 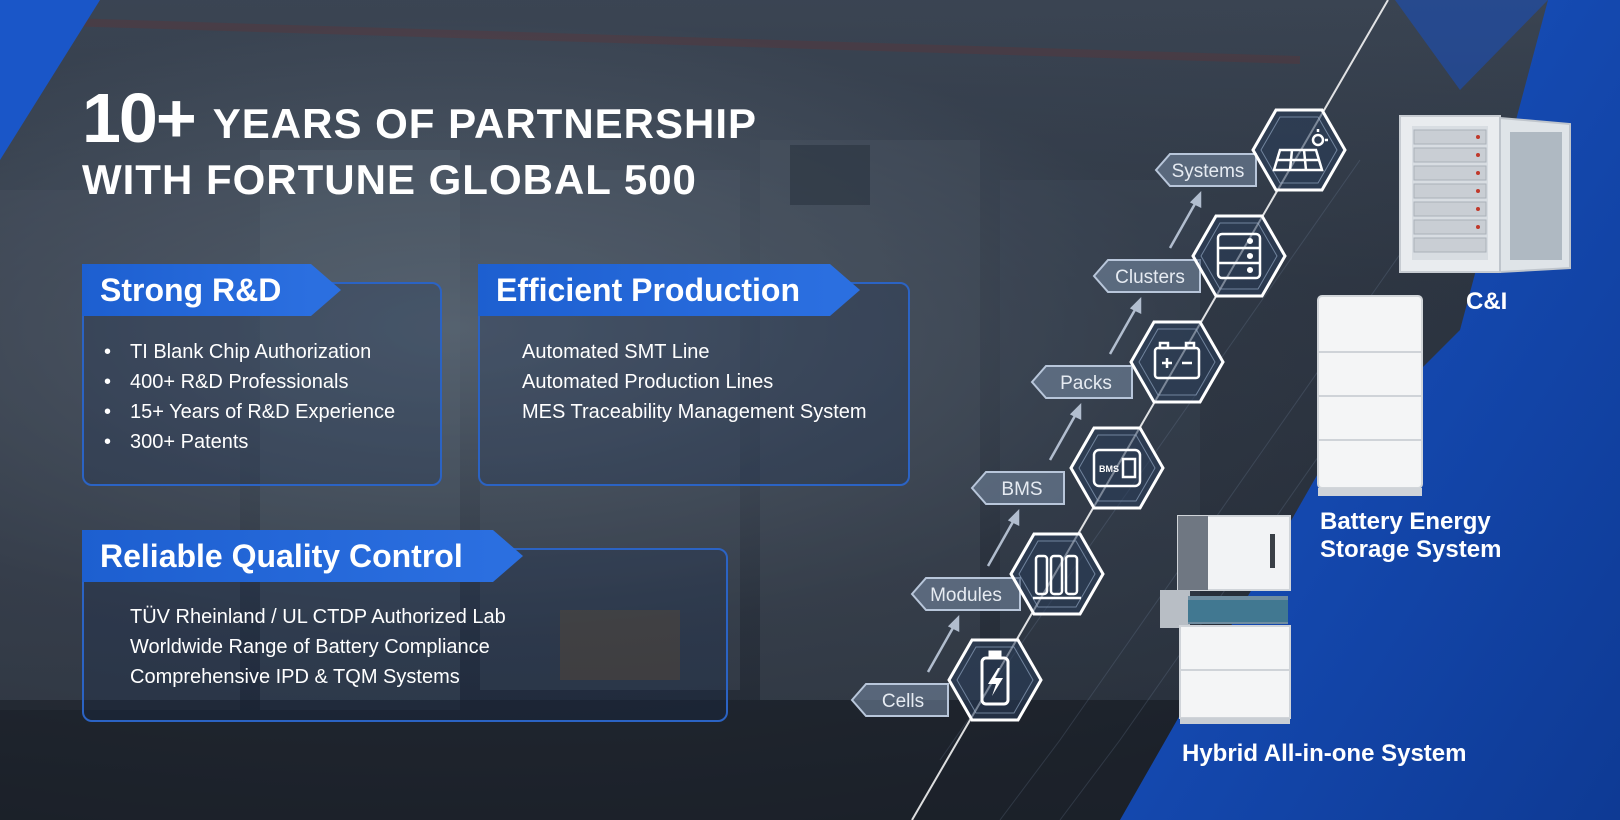 What do you see at coordinates (1109, 469) in the screenshot?
I see `svg-text: BMS` at bounding box center [1109, 469].